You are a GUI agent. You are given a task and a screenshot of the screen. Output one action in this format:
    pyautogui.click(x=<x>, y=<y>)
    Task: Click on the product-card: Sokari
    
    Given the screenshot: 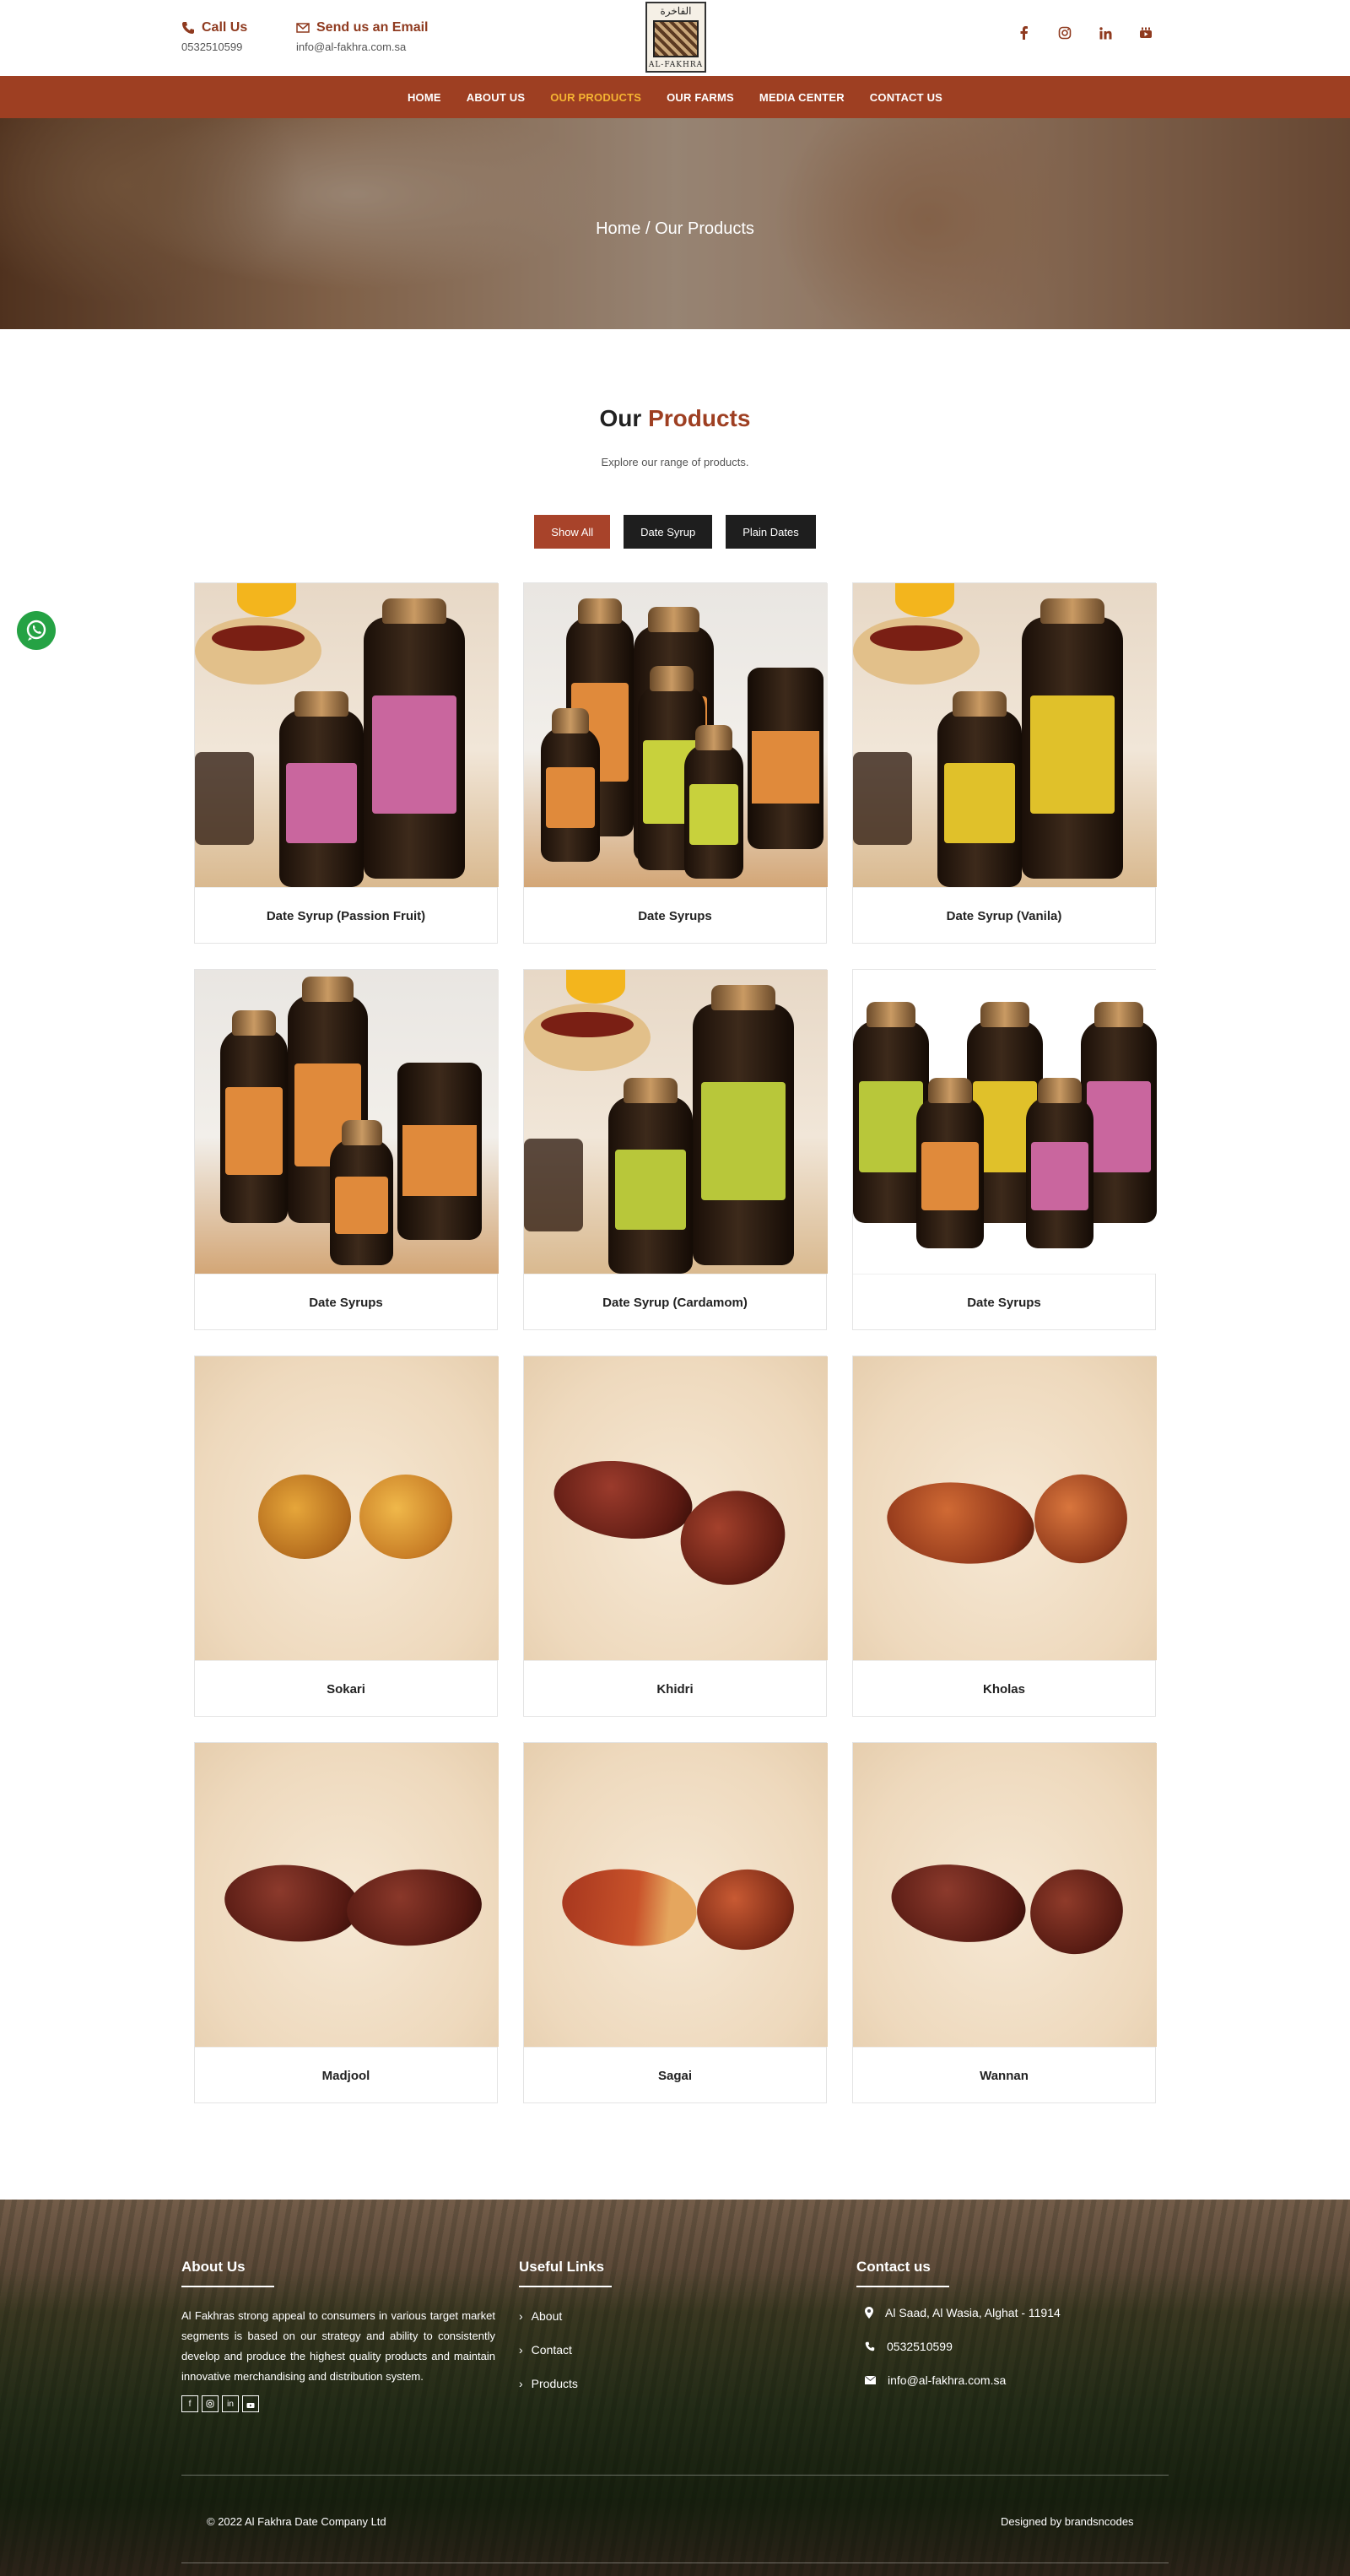 What is the action you would take?
    pyautogui.click(x=346, y=1537)
    